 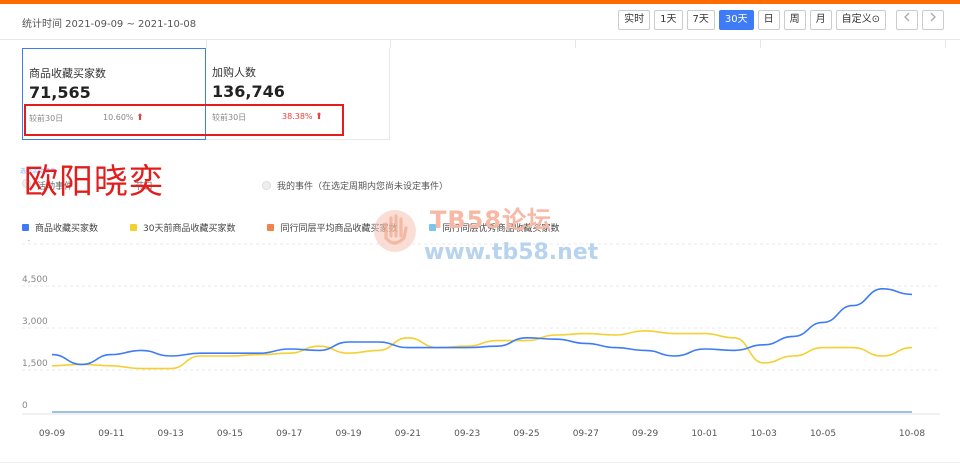 What do you see at coordinates (35, 364) in the screenshot?
I see `y-tick-label: 1,500` at bounding box center [35, 364].